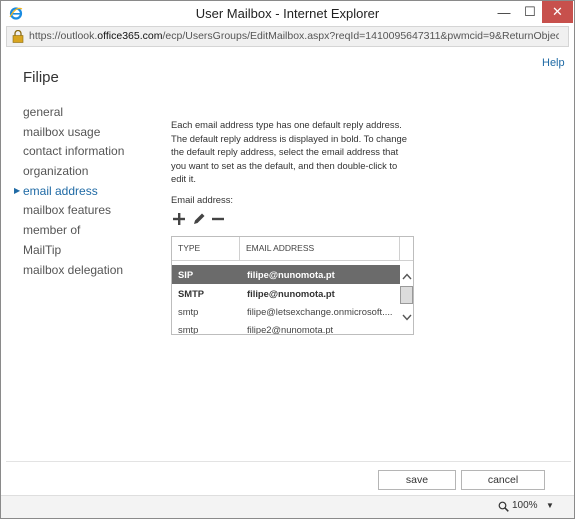 The image size is (575, 519). What do you see at coordinates (406, 295) in the screenshot?
I see `scrollbar-thumb` at bounding box center [406, 295].